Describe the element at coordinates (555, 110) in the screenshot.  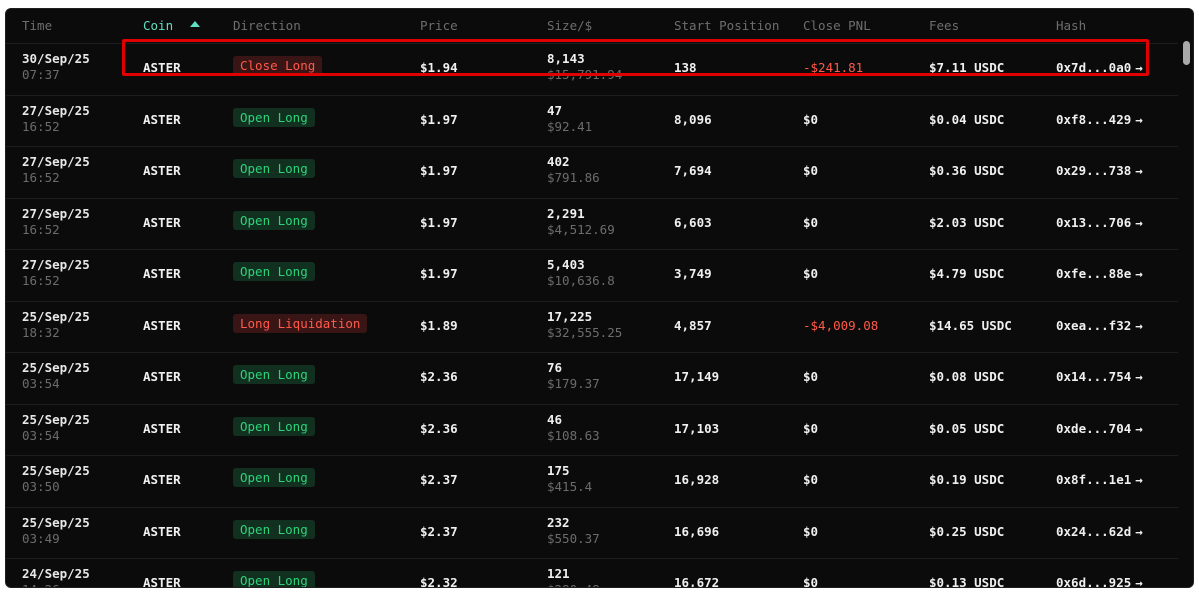
I see `size-value: 47` at that location.